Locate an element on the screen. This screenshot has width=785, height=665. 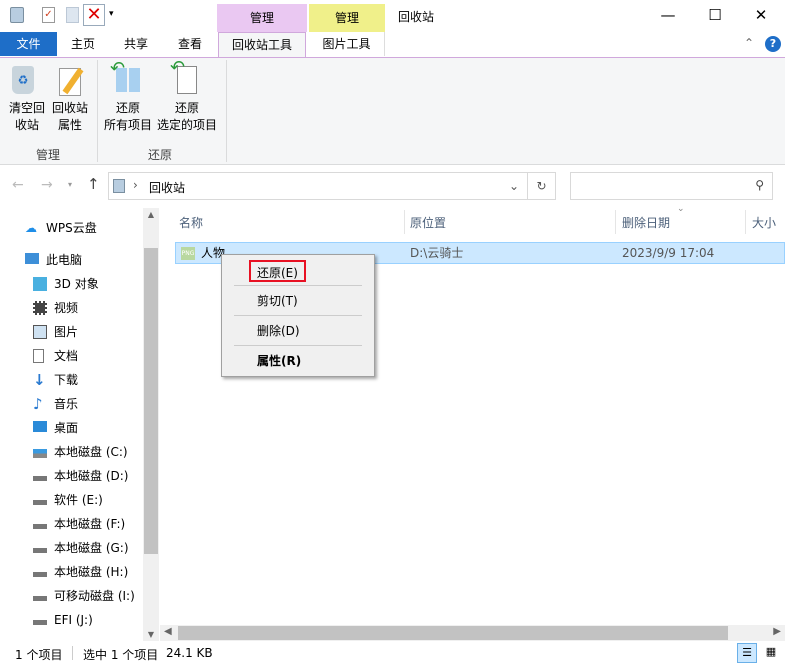
sidebar-item-drive-j: EFI (J:) is located at coordinates (71, 620).